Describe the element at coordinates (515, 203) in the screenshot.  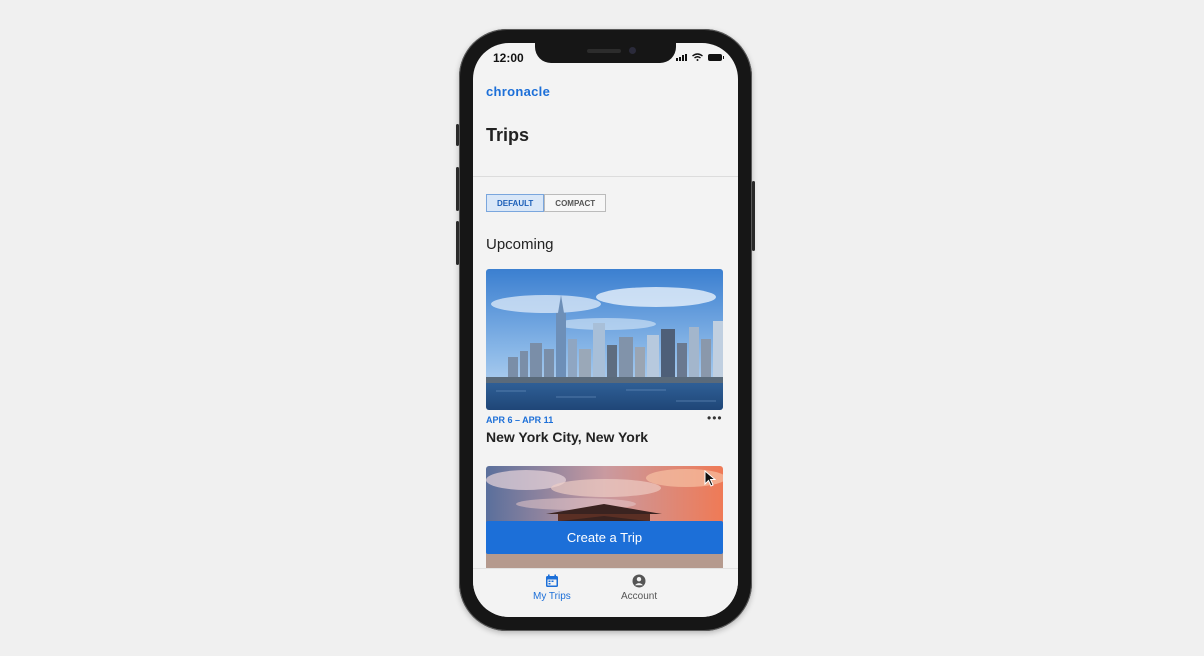
I see `default-view-button: DEFAULT` at that location.